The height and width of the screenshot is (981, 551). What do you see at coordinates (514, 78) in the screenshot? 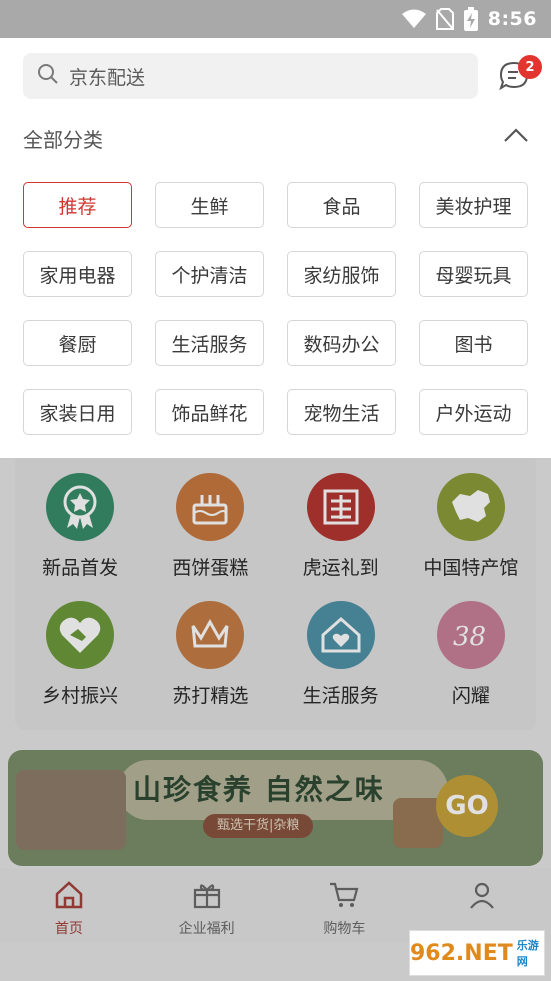
I see `chat-bubble-icon` at bounding box center [514, 78].